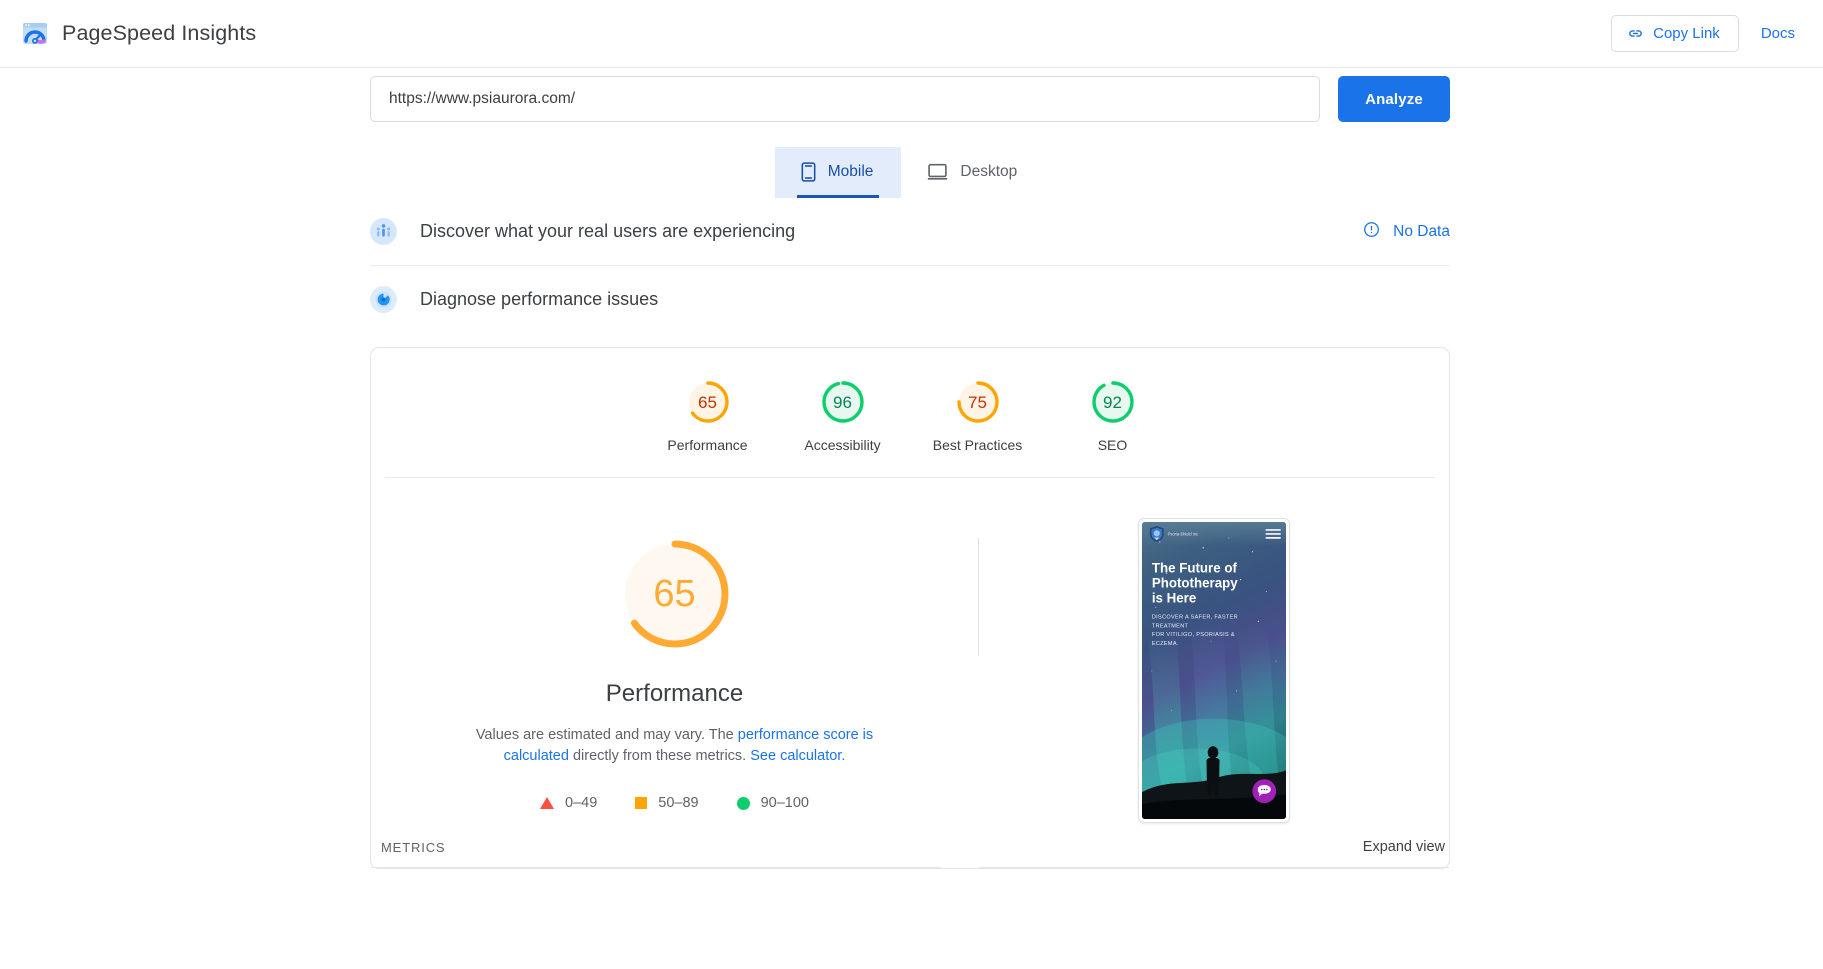 This screenshot has height=969, width=1823. I want to click on seo-gauge-icon: 92, so click(1113, 402).